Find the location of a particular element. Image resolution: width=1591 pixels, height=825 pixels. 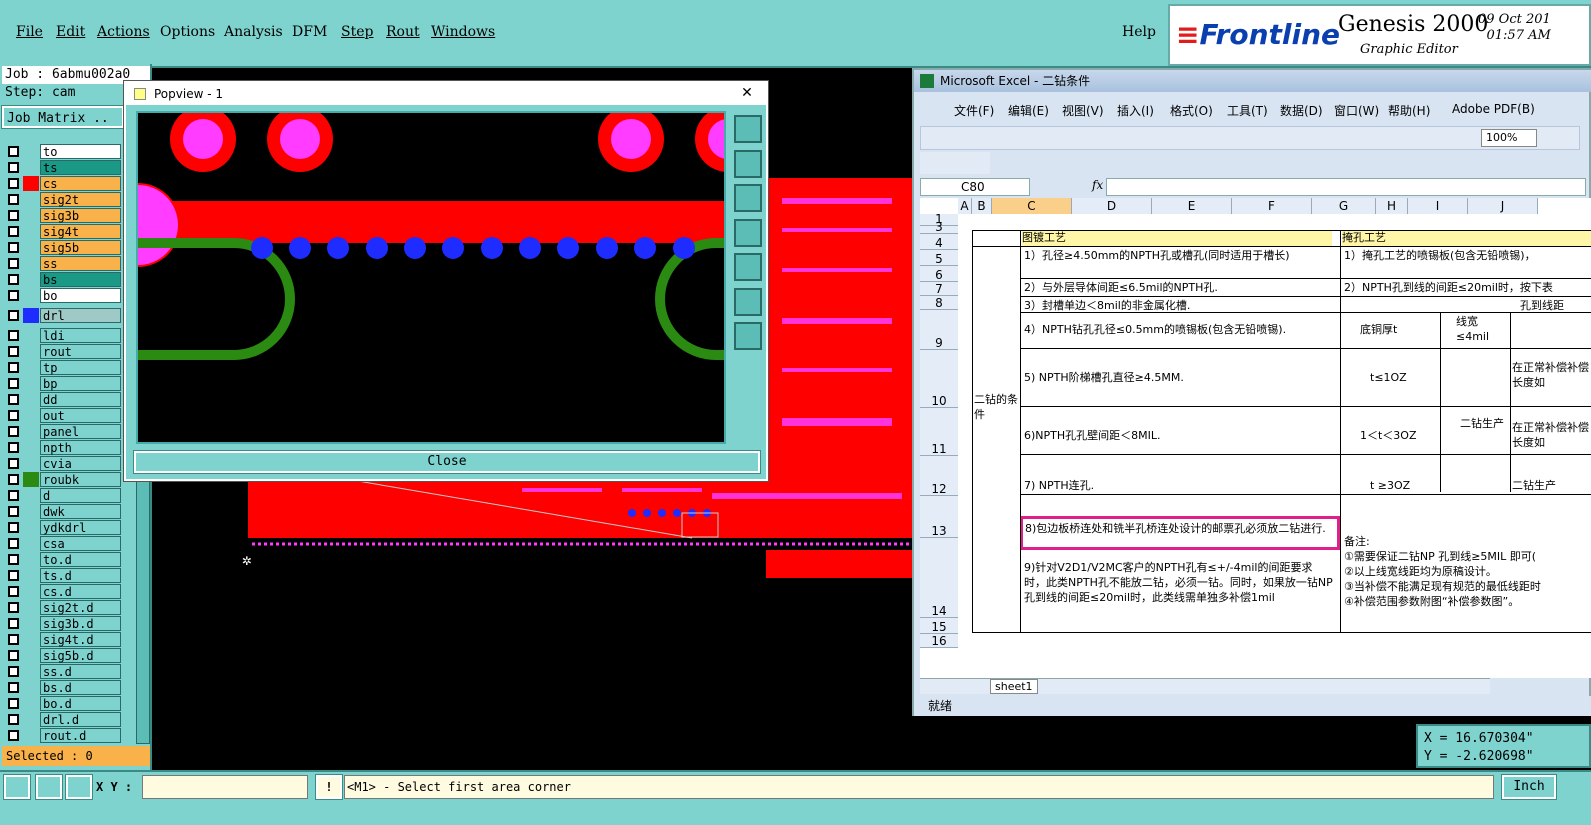

sheet-tab: sheet1 is located at coordinates (1014, 686).